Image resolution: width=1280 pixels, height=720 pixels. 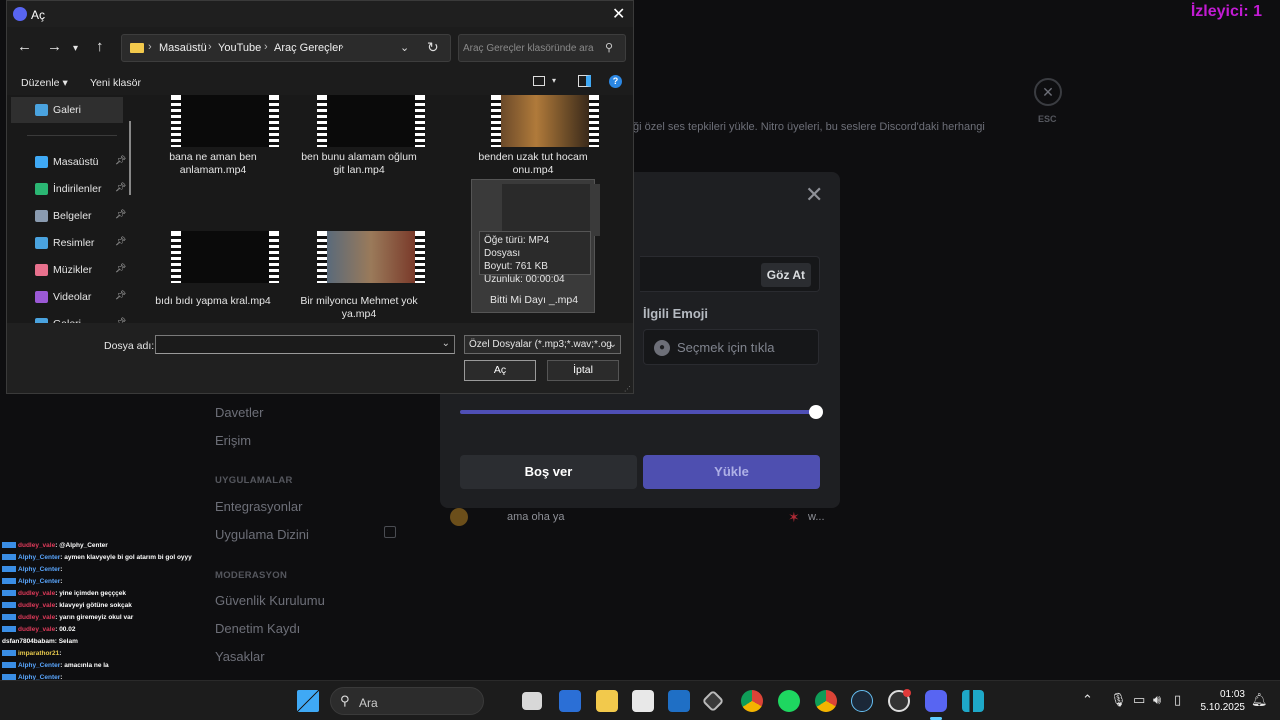 I want to click on resize-grip-icon: ⋰, so click(x=627, y=389).